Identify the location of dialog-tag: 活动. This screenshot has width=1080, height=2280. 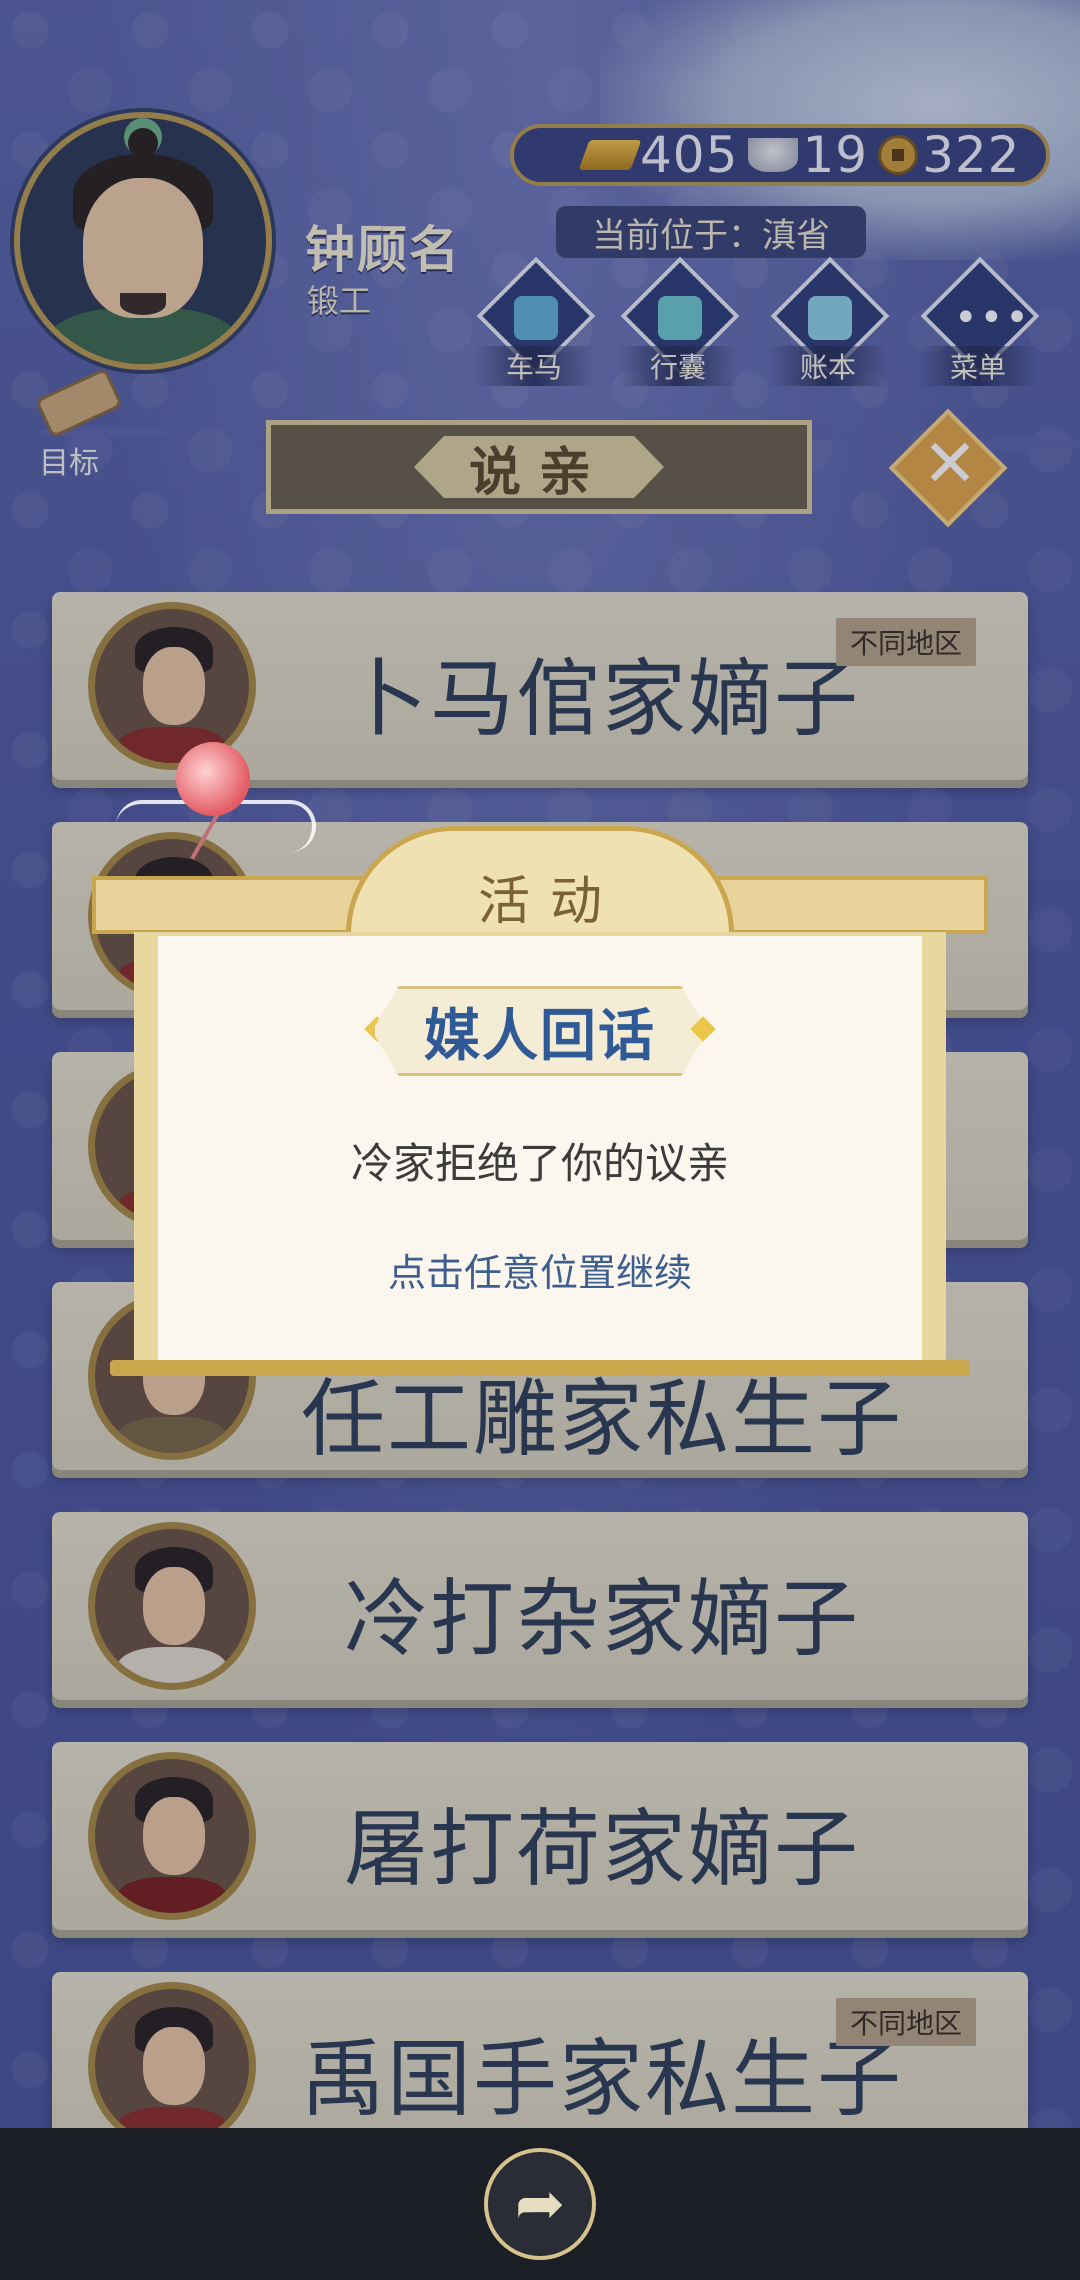
(549, 902).